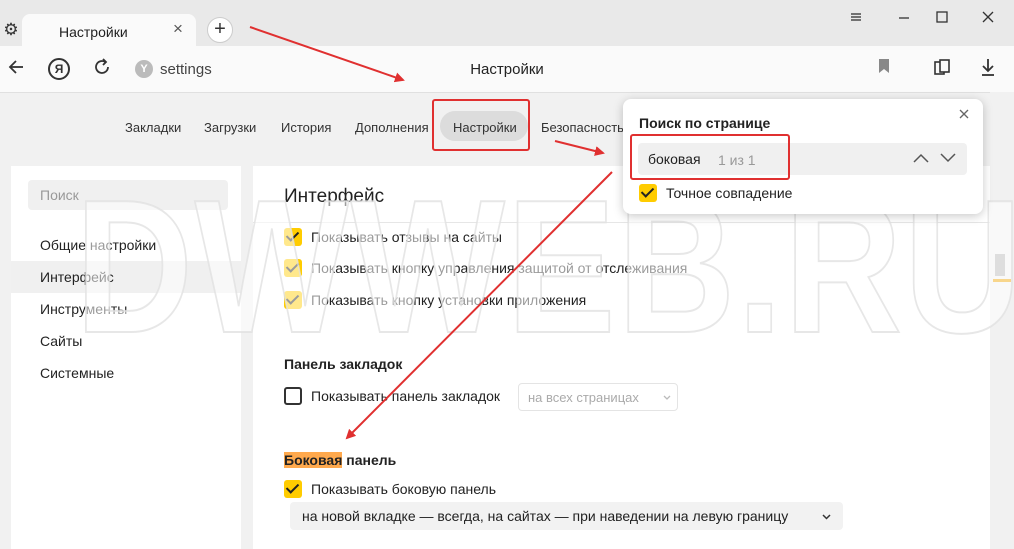  Describe the element at coordinates (220, 30) in the screenshot. I see `plus-icon: +` at that location.